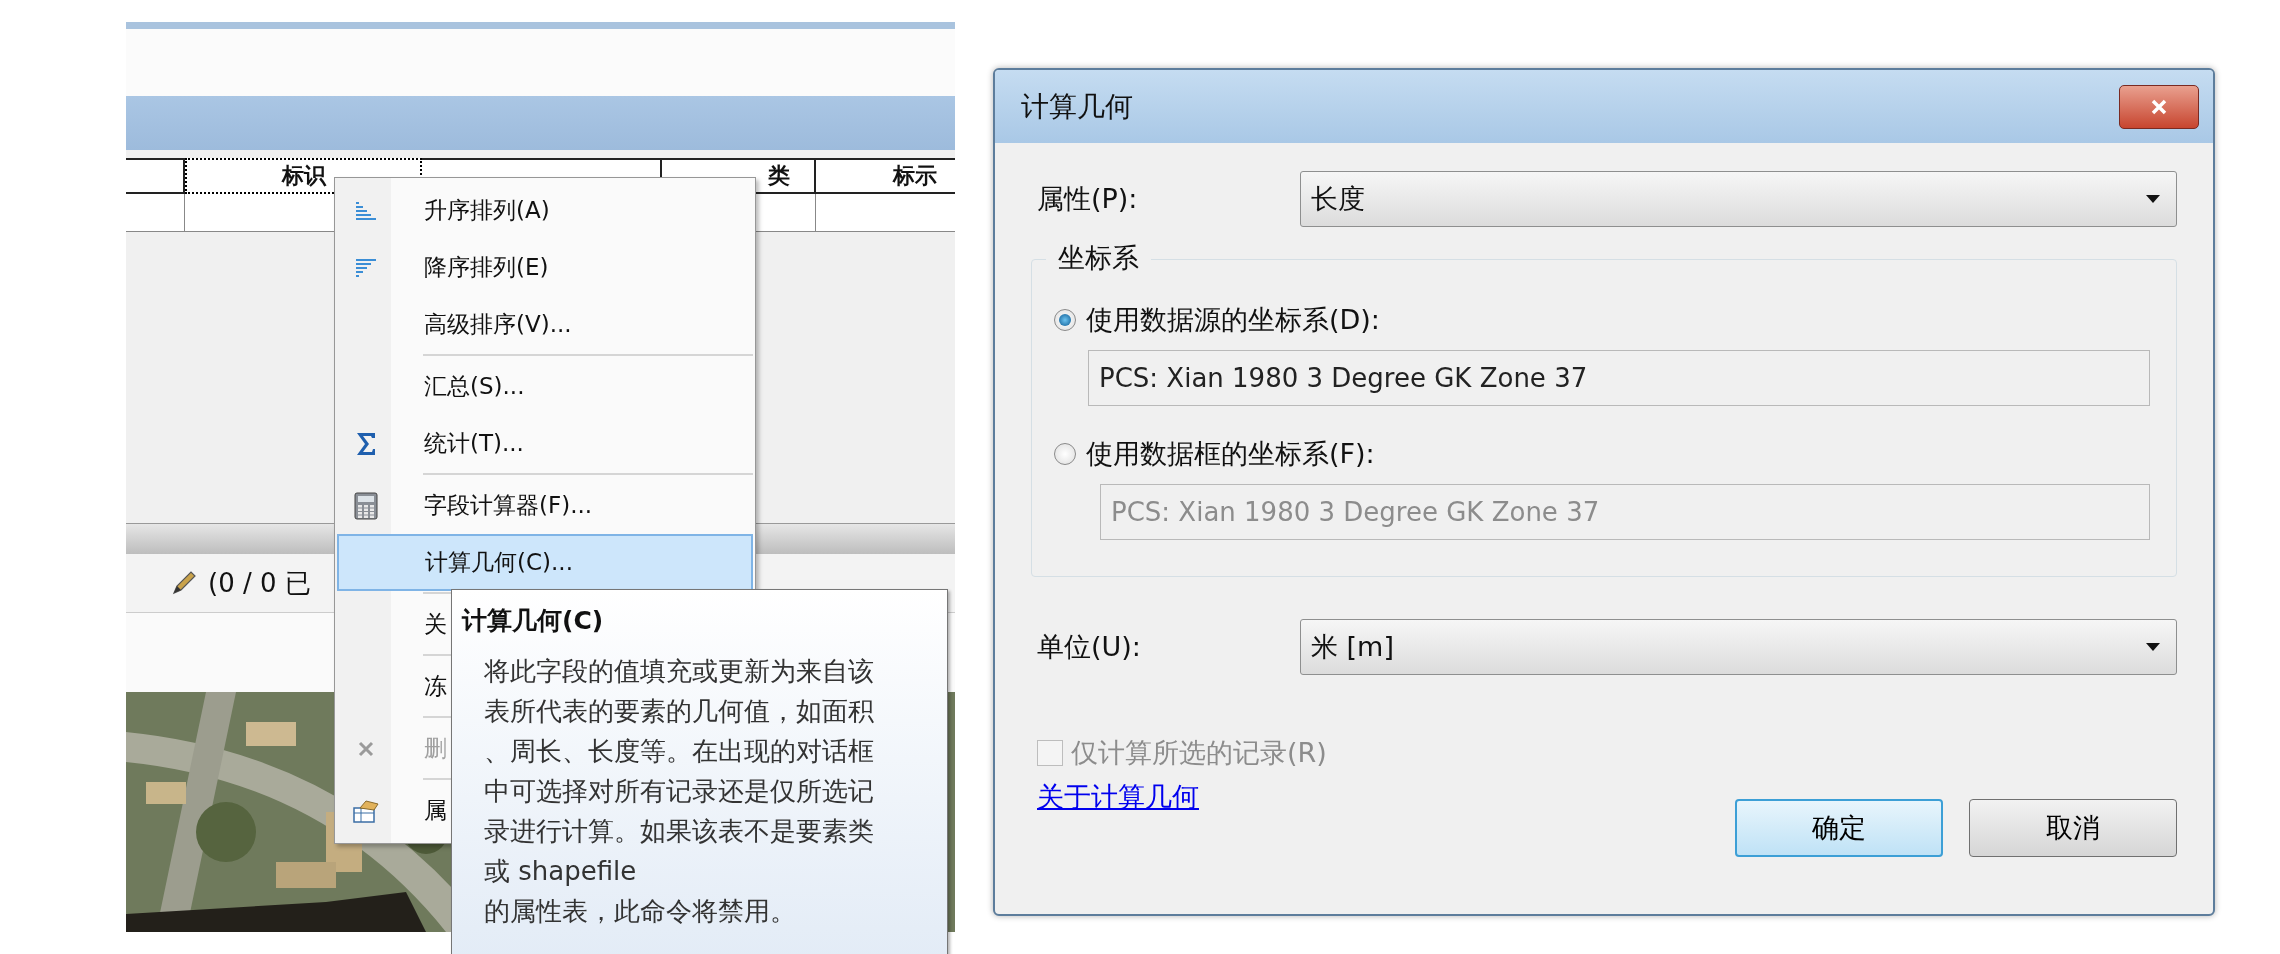  Describe the element at coordinates (1089, 647) in the screenshot. I see `field-label: 单位(U):` at that location.